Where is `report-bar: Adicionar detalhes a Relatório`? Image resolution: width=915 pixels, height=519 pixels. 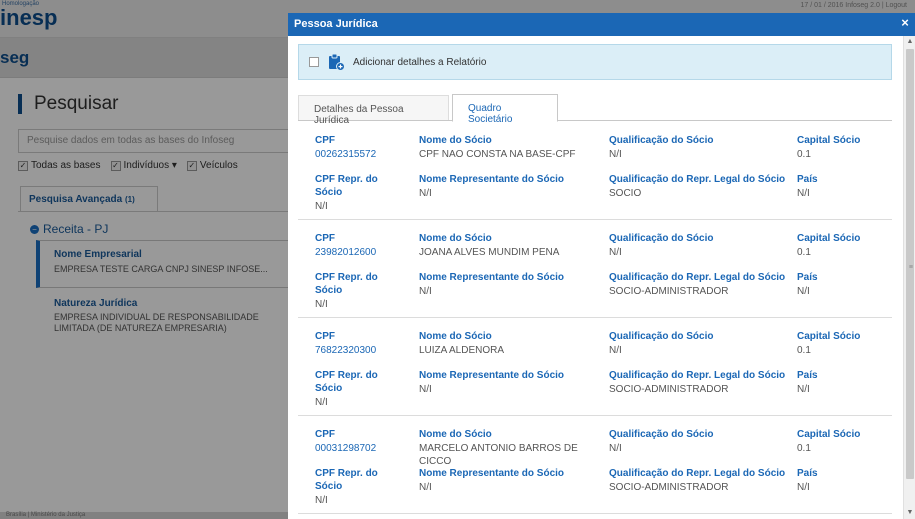 report-bar: Adicionar detalhes a Relatório is located at coordinates (595, 62).